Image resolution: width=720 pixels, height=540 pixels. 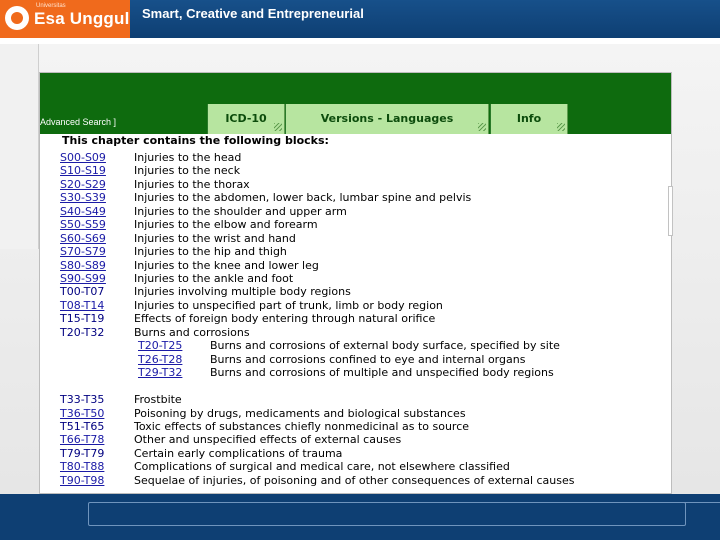 I want to click on block-title: Burns and corrosions, so click(x=192, y=332).